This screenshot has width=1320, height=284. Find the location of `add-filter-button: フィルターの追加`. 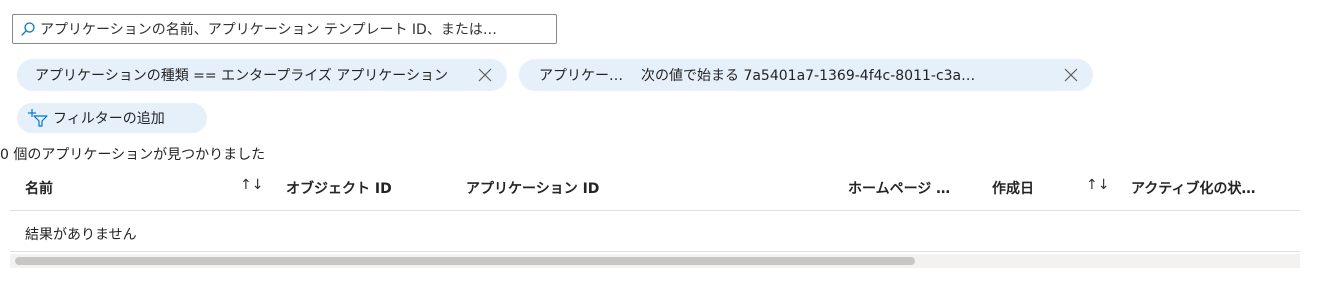

add-filter-button: フィルターの追加 is located at coordinates (112, 118).